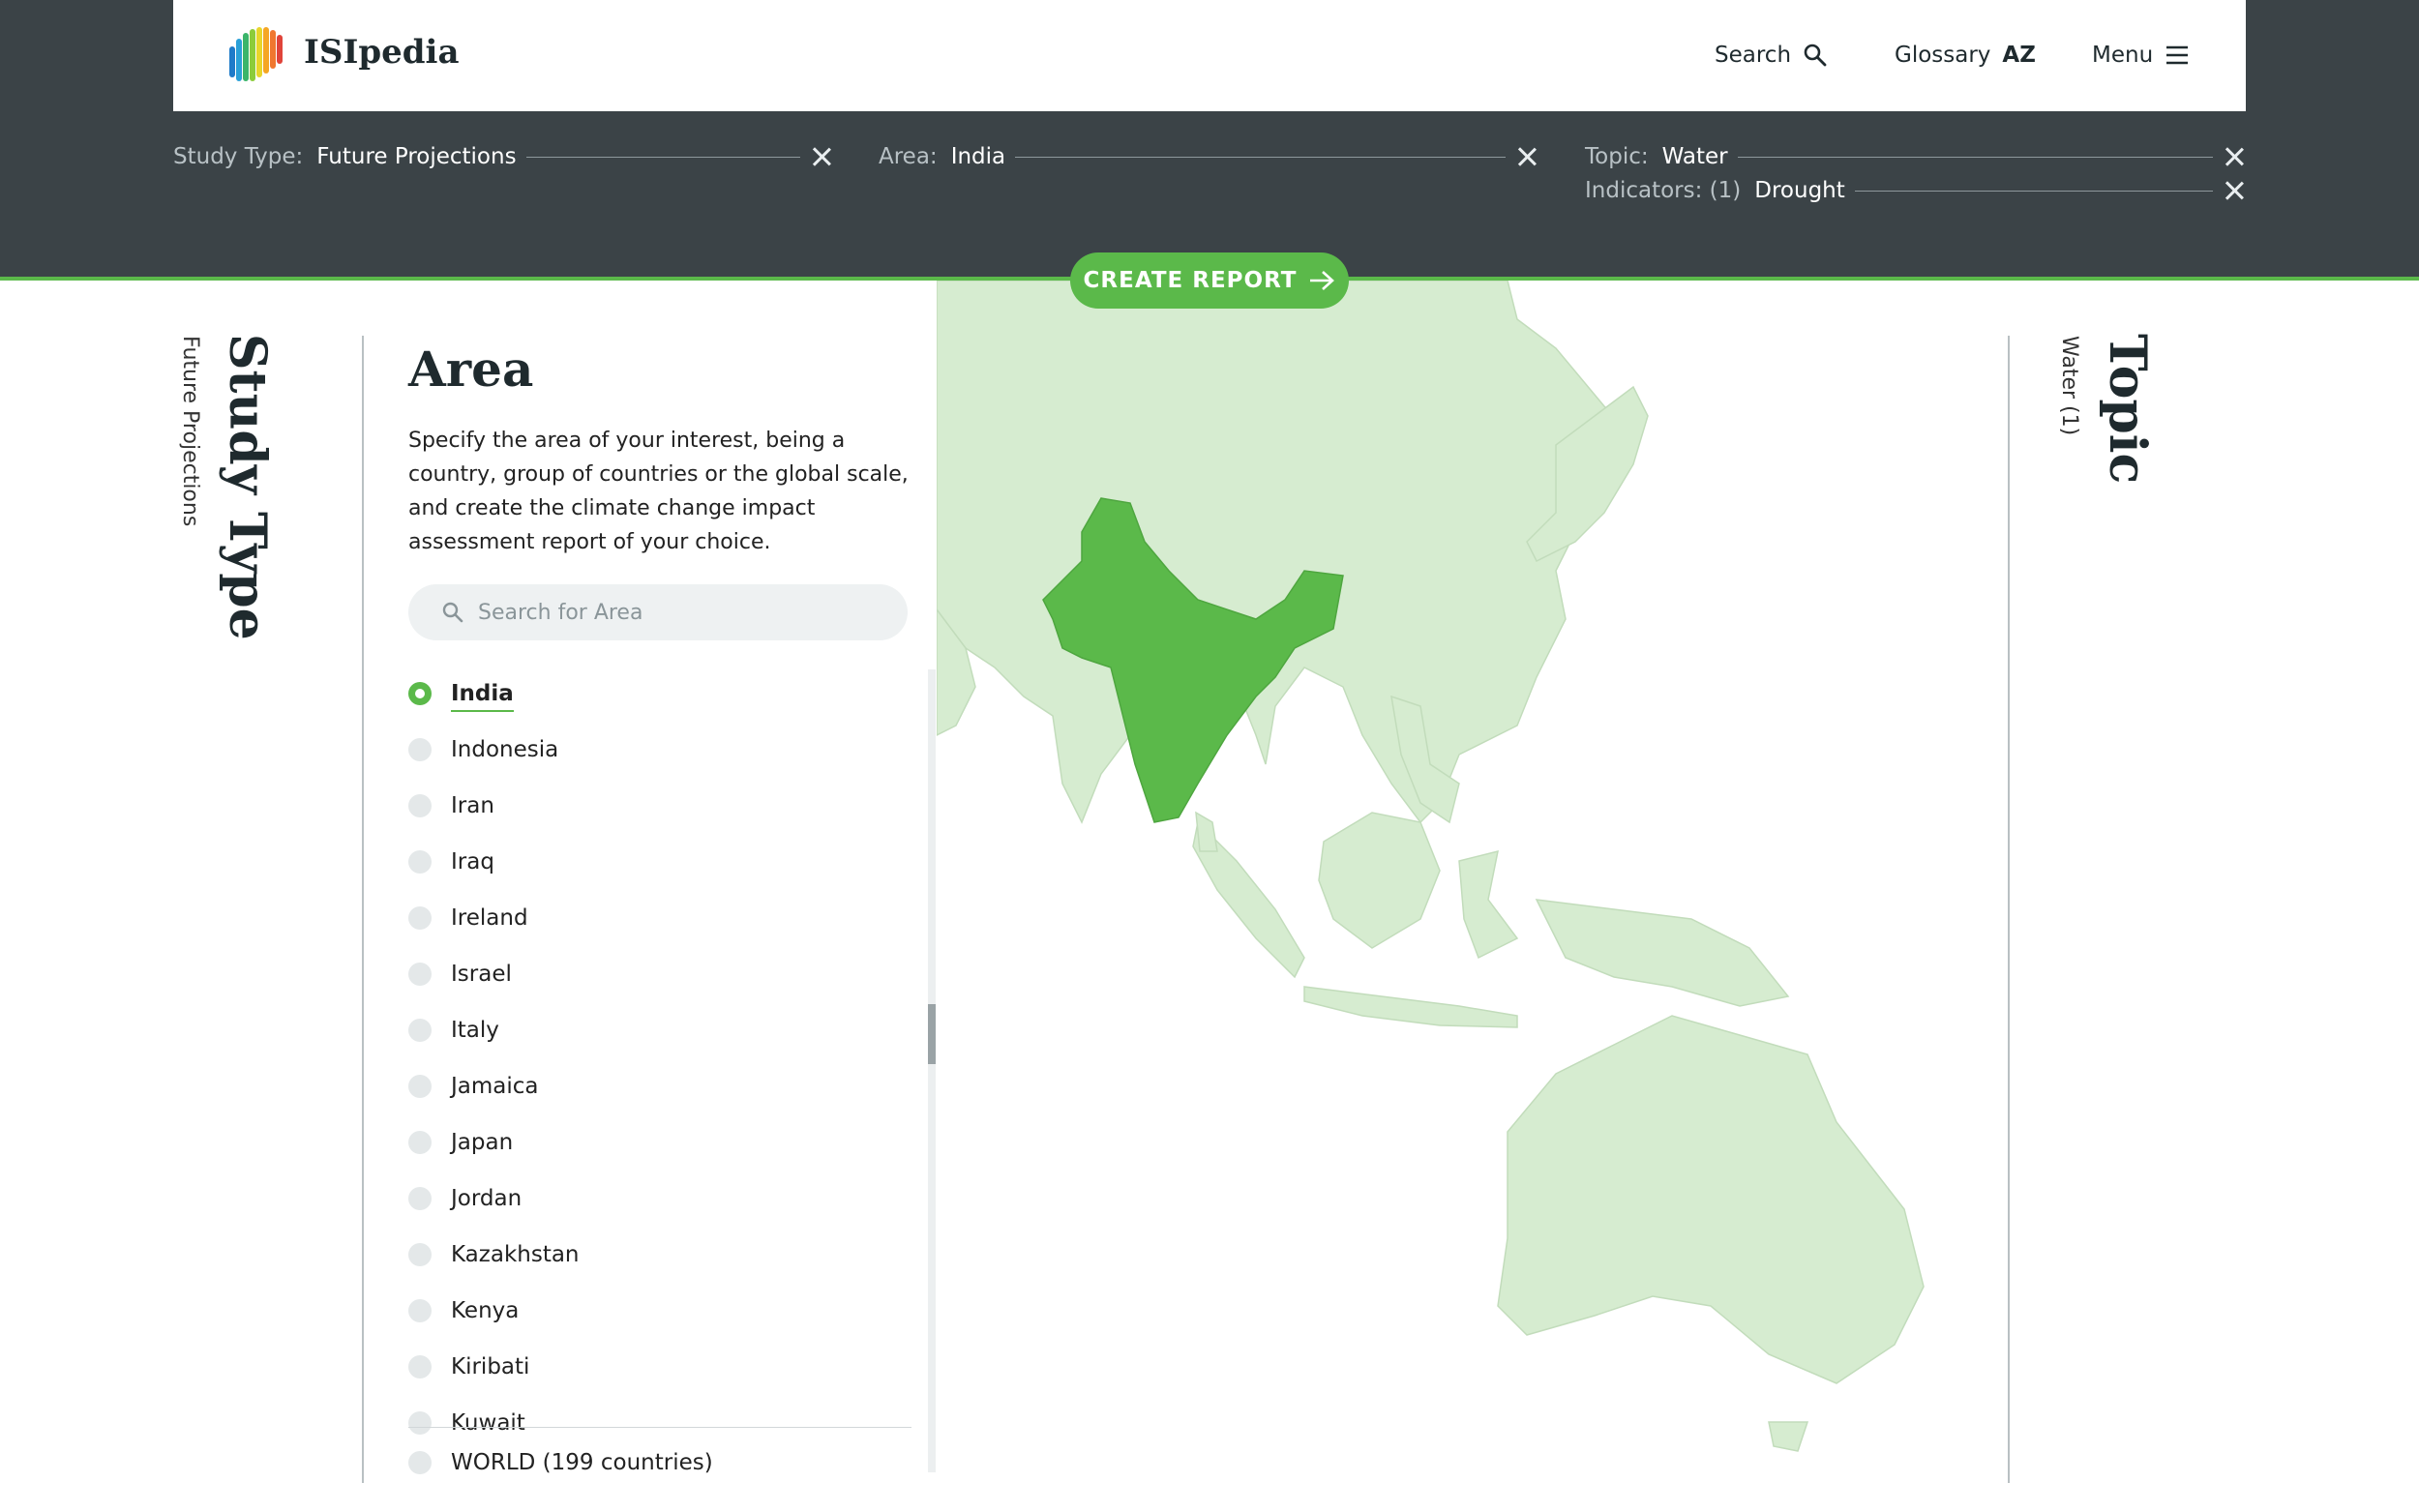 The height and width of the screenshot is (1512, 2419). Describe the element at coordinates (660, 918) in the screenshot. I see `list-item: Ireland` at that location.